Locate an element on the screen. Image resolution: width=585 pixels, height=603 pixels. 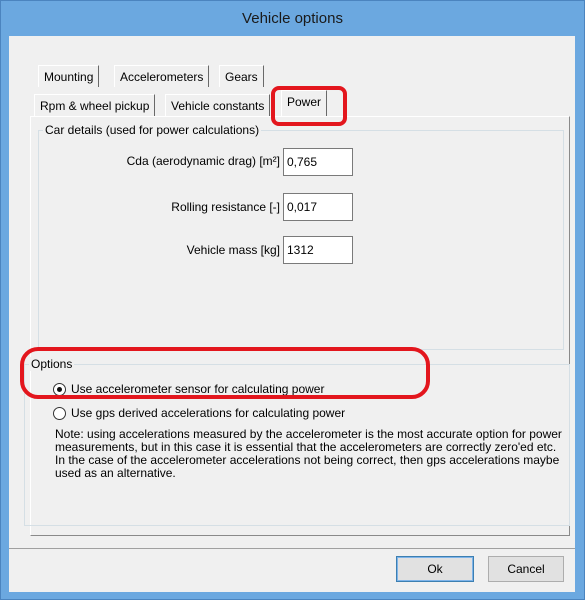
vehicle-mass-label: Vehicle mass [kg] is located at coordinates (233, 250).